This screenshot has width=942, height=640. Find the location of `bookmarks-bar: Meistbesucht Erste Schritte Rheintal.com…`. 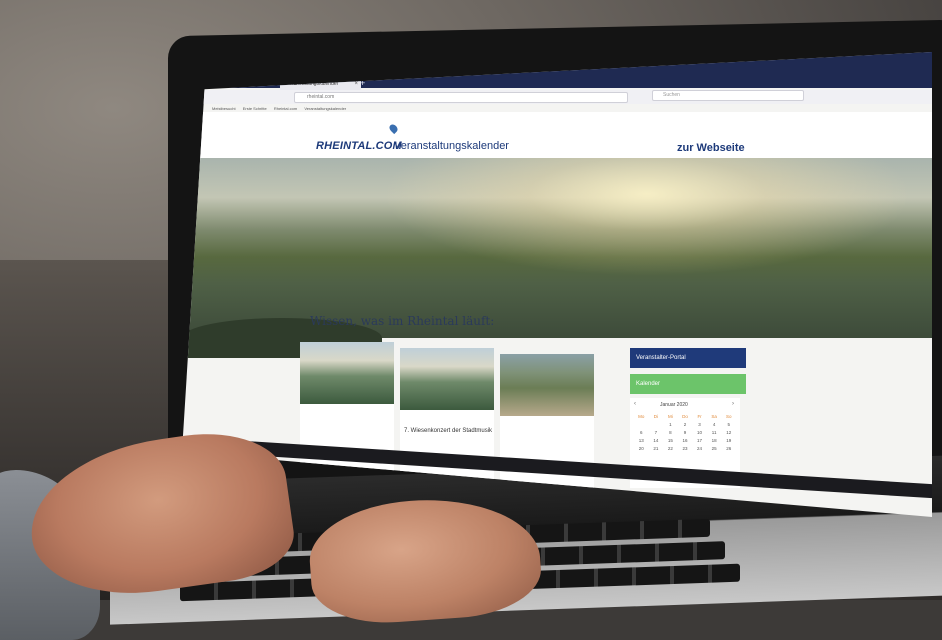

bookmarks-bar: Meistbesucht Erste Schritte Rheintal.com… is located at coordinates (282, 108).